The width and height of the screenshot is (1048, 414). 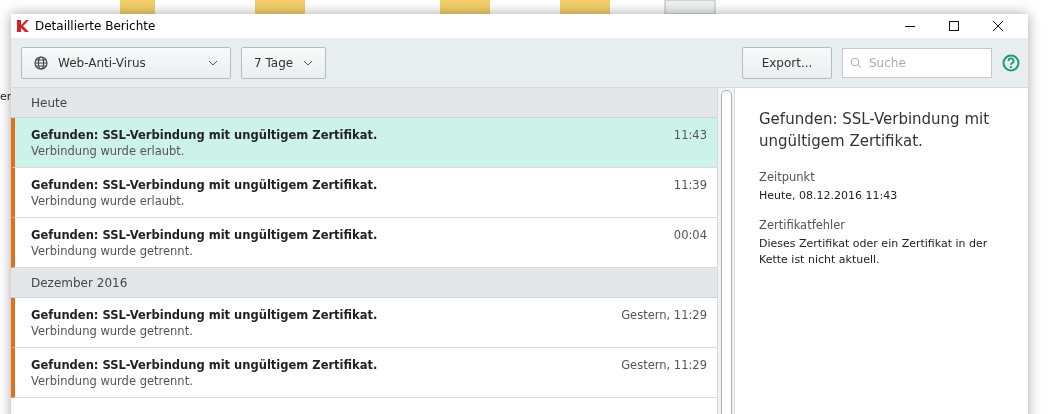 I want to click on app-logo-icon, so click(x=23, y=26).